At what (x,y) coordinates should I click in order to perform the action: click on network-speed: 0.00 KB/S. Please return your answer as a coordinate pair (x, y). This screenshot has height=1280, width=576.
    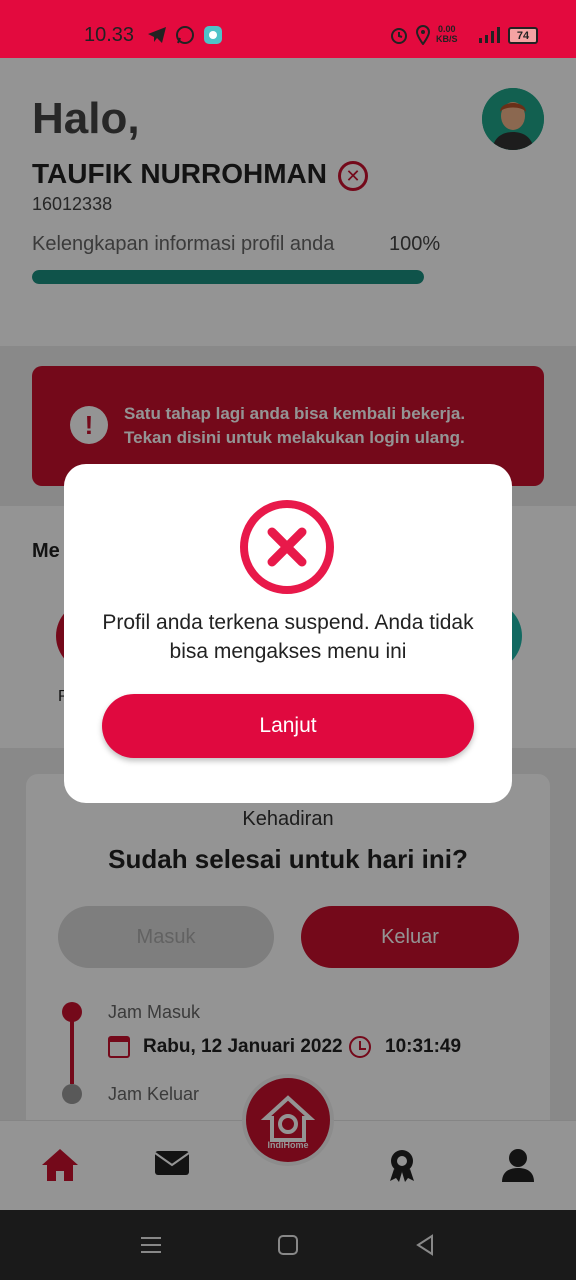
    Looking at the image, I should click on (447, 34).